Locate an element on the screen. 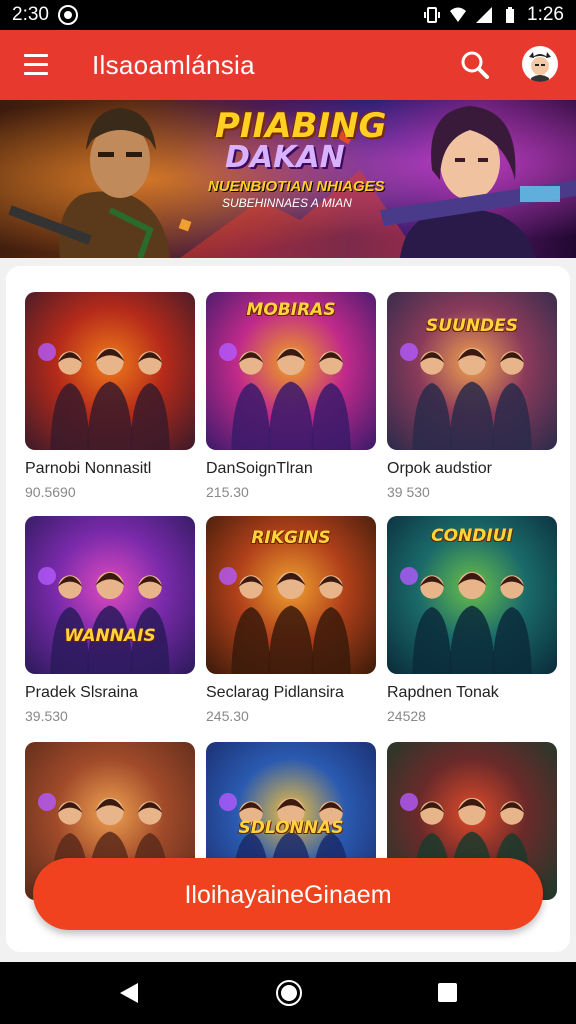  back-icon is located at coordinates (129, 993).